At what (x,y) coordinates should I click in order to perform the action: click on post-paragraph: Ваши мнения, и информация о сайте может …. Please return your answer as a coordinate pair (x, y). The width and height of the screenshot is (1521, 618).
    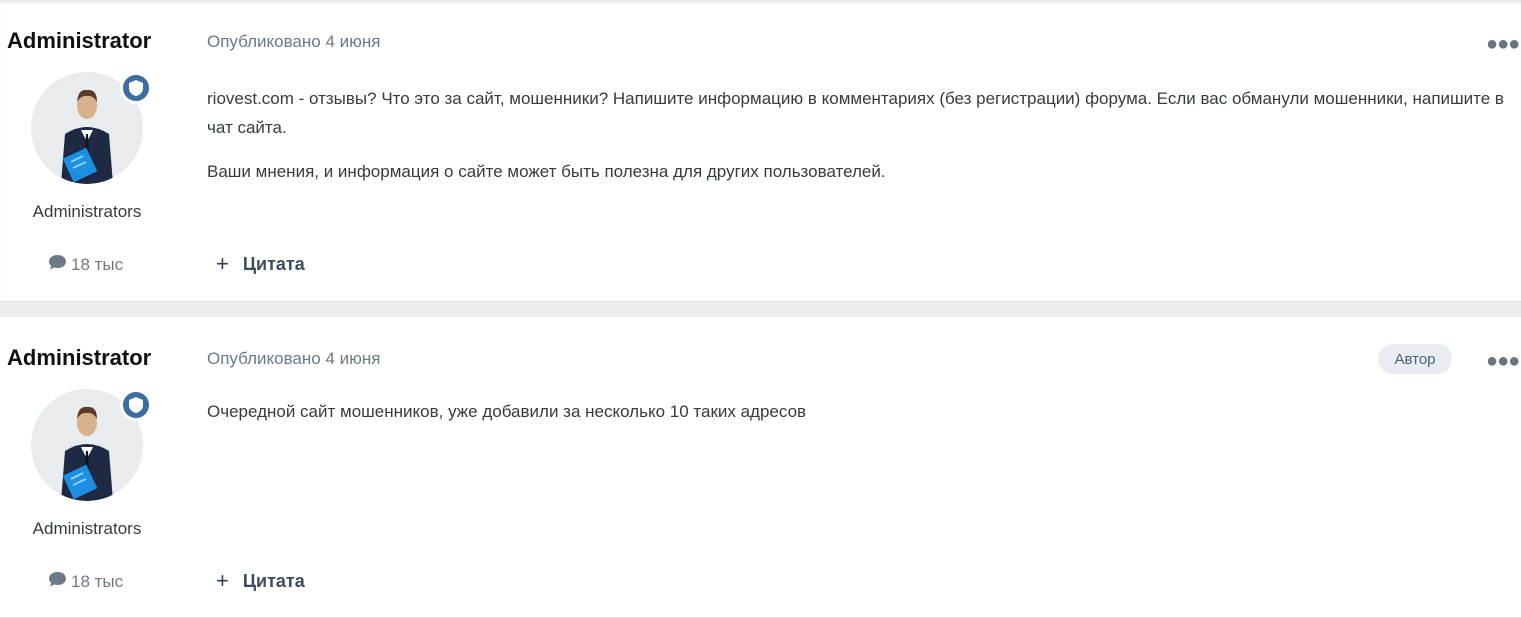
    Looking at the image, I should click on (546, 171).